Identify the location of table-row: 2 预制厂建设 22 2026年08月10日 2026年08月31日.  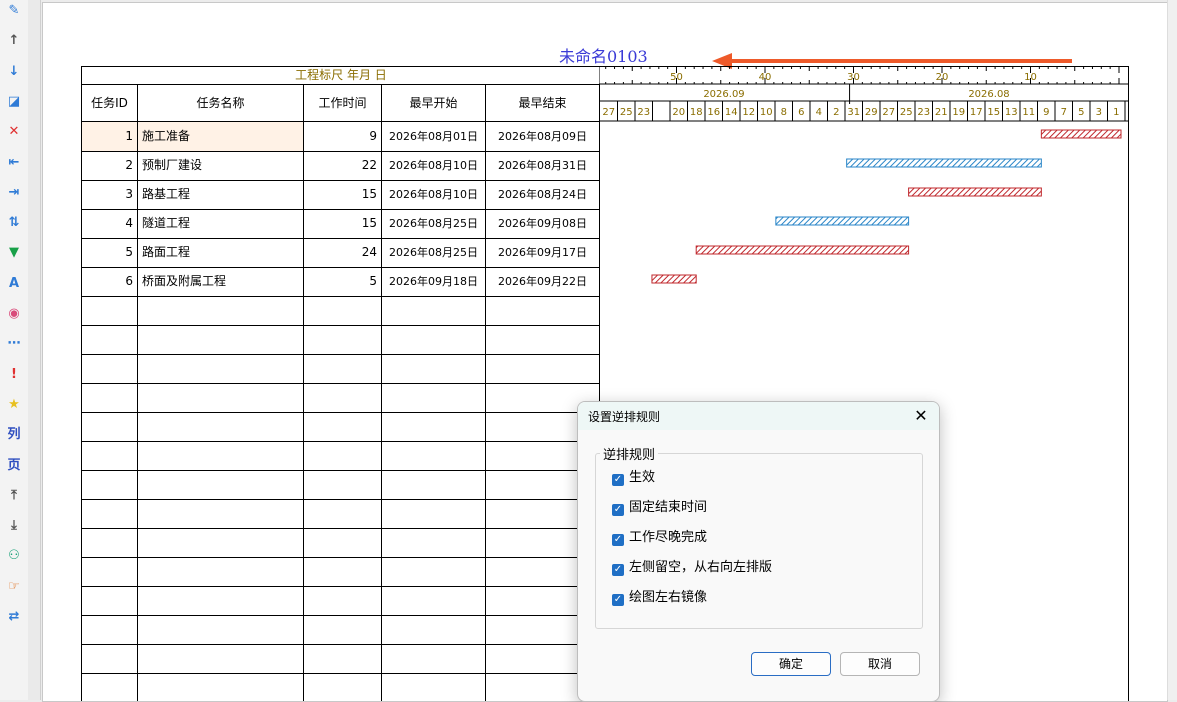
(341, 166).